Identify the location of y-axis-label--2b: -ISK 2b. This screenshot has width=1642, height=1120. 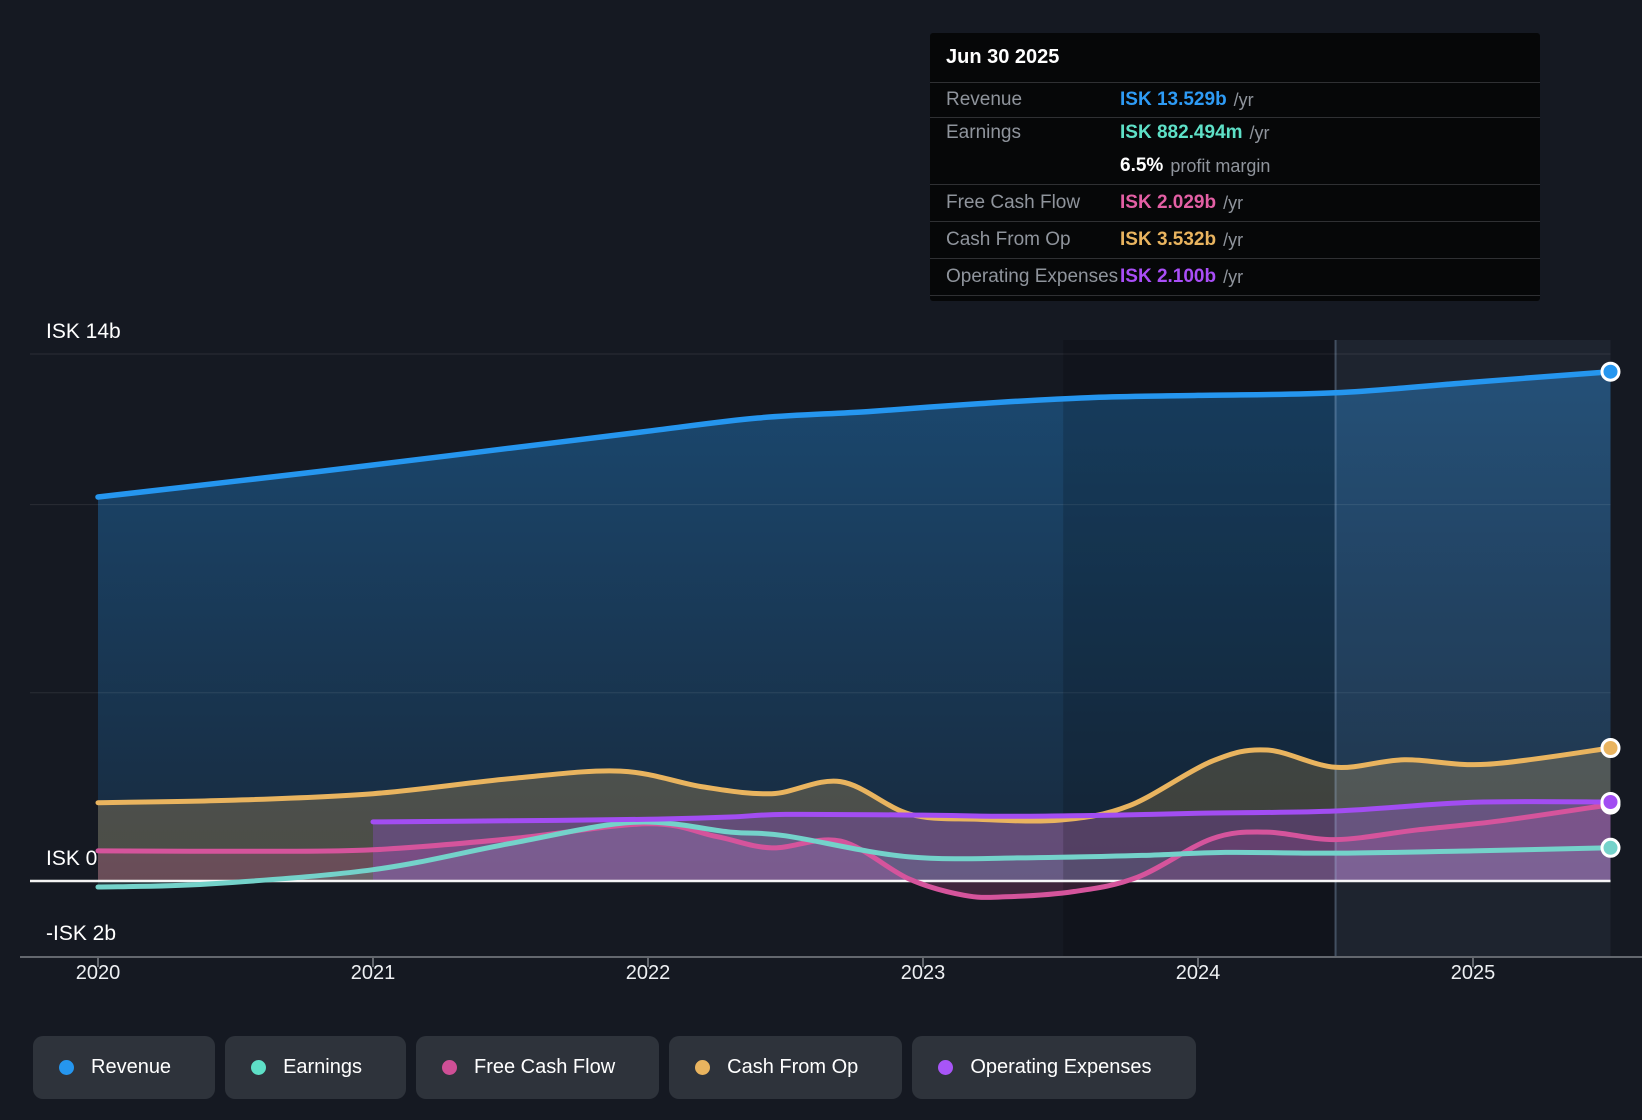
(81, 934).